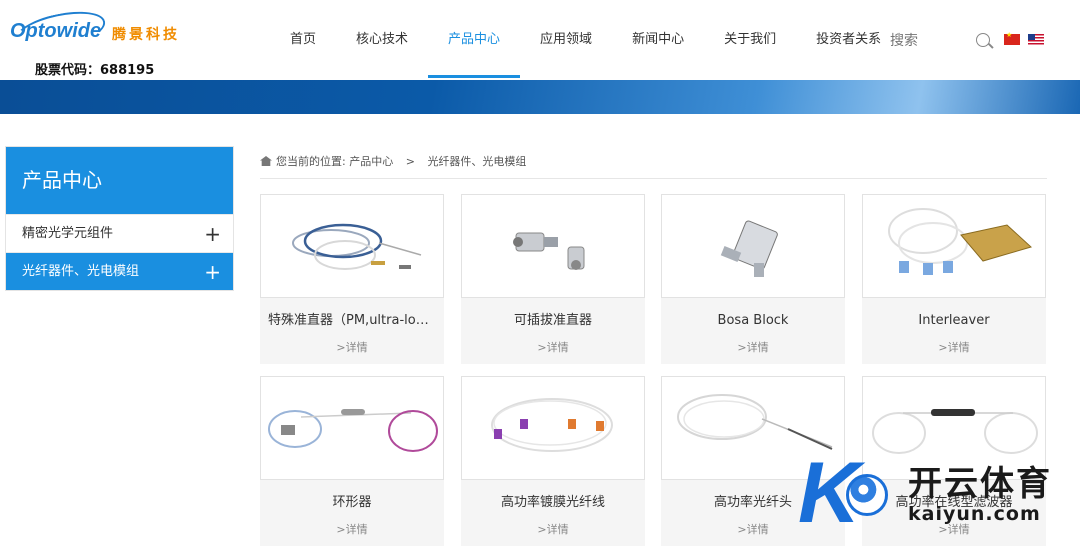 The width and height of the screenshot is (1080, 546). I want to click on product-card: Interleaver >详情, so click(954, 279).